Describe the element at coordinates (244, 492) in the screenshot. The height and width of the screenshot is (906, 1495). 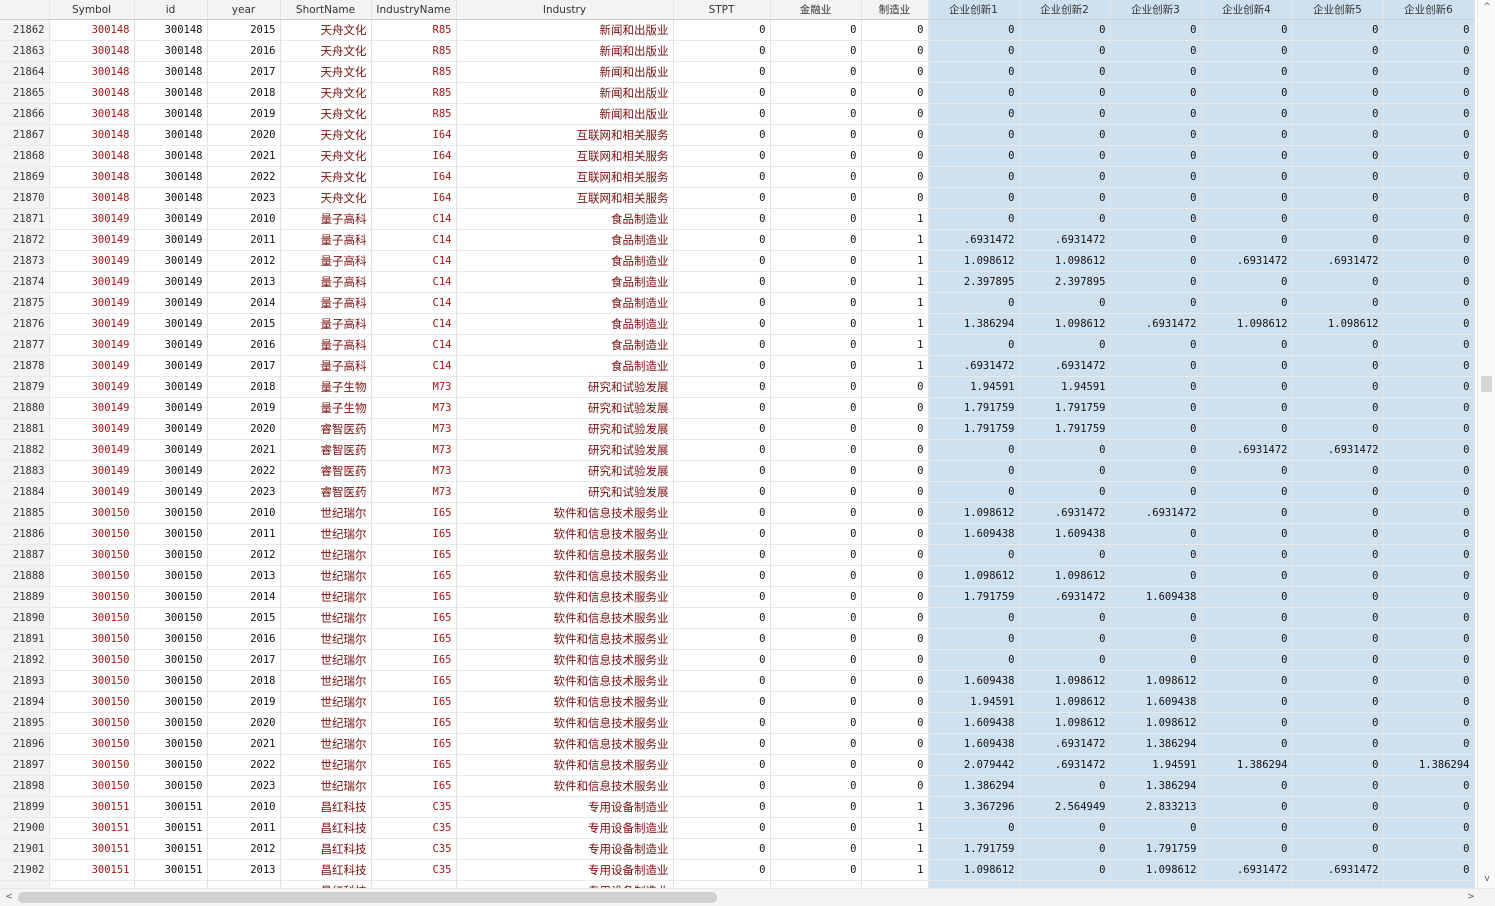
I see `cell-year: 2023` at that location.